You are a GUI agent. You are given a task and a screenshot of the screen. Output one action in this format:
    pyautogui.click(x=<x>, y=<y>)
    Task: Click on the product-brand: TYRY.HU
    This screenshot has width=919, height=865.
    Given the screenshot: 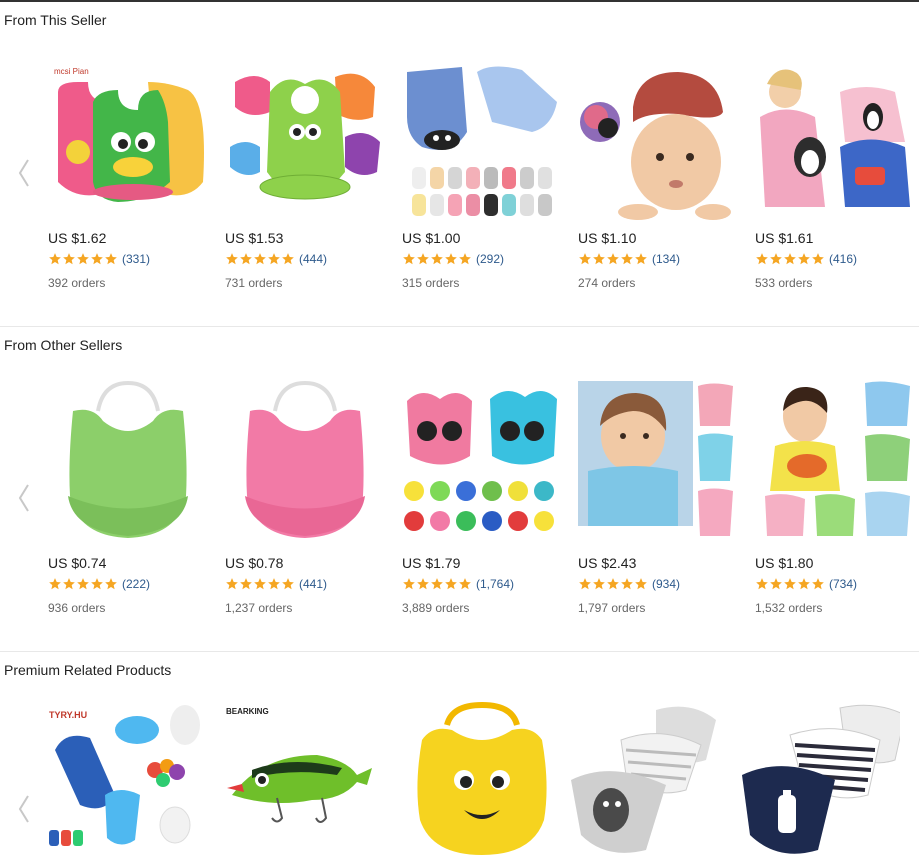 What is the action you would take?
    pyautogui.click(x=68, y=715)
    